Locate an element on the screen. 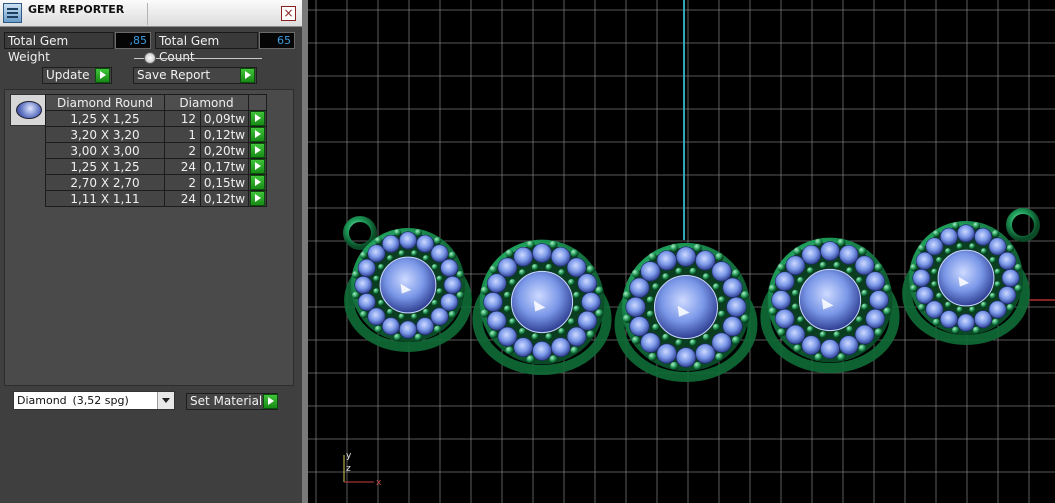 This screenshot has height=503, width=1055. axis-label-z: z is located at coordinates (348, 469).